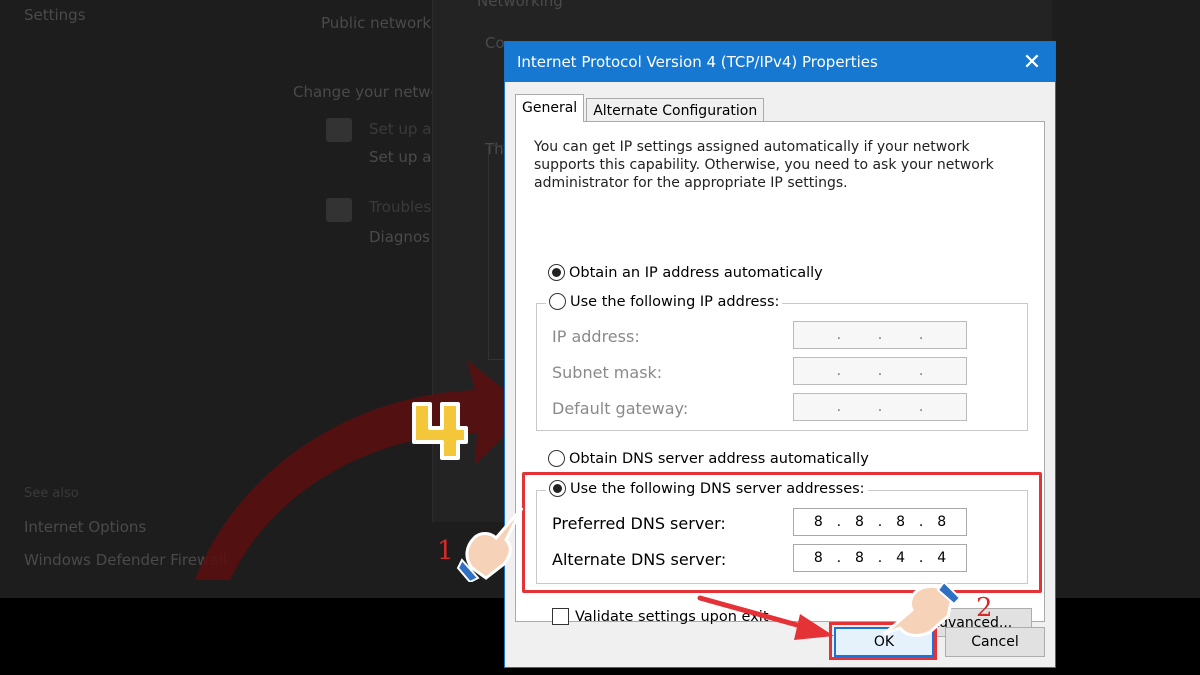  I want to click on radio-label: Obtain an IP address automatically, so click(696, 272).